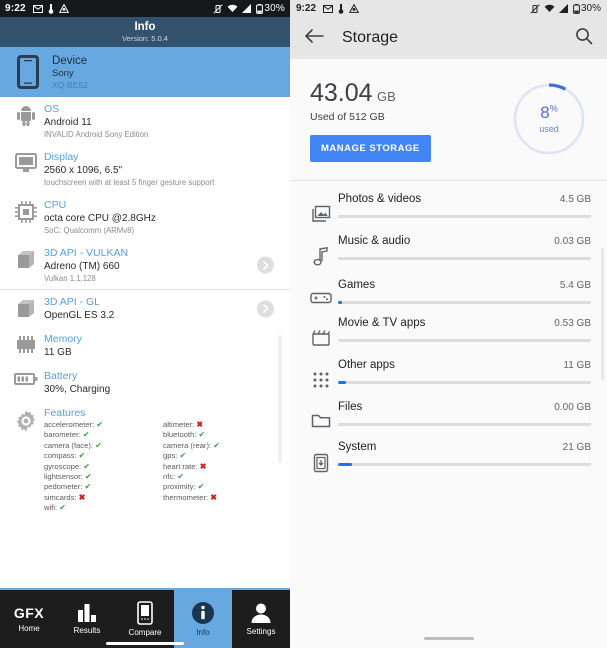 The width and height of the screenshot is (607, 648). Describe the element at coordinates (576, 8) in the screenshot. I see `battery-icon` at that location.